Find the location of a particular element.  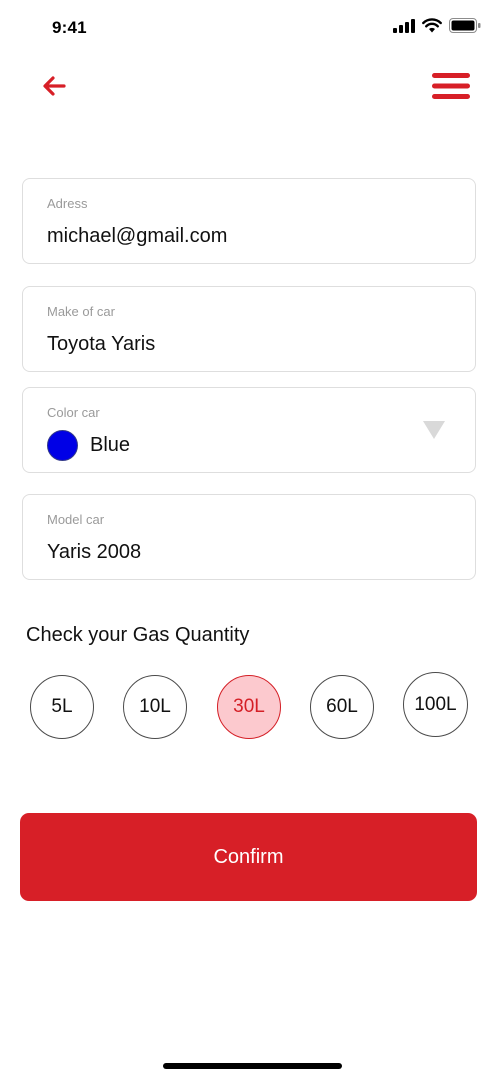

make-of-car-label: Make of car is located at coordinates (81, 311).